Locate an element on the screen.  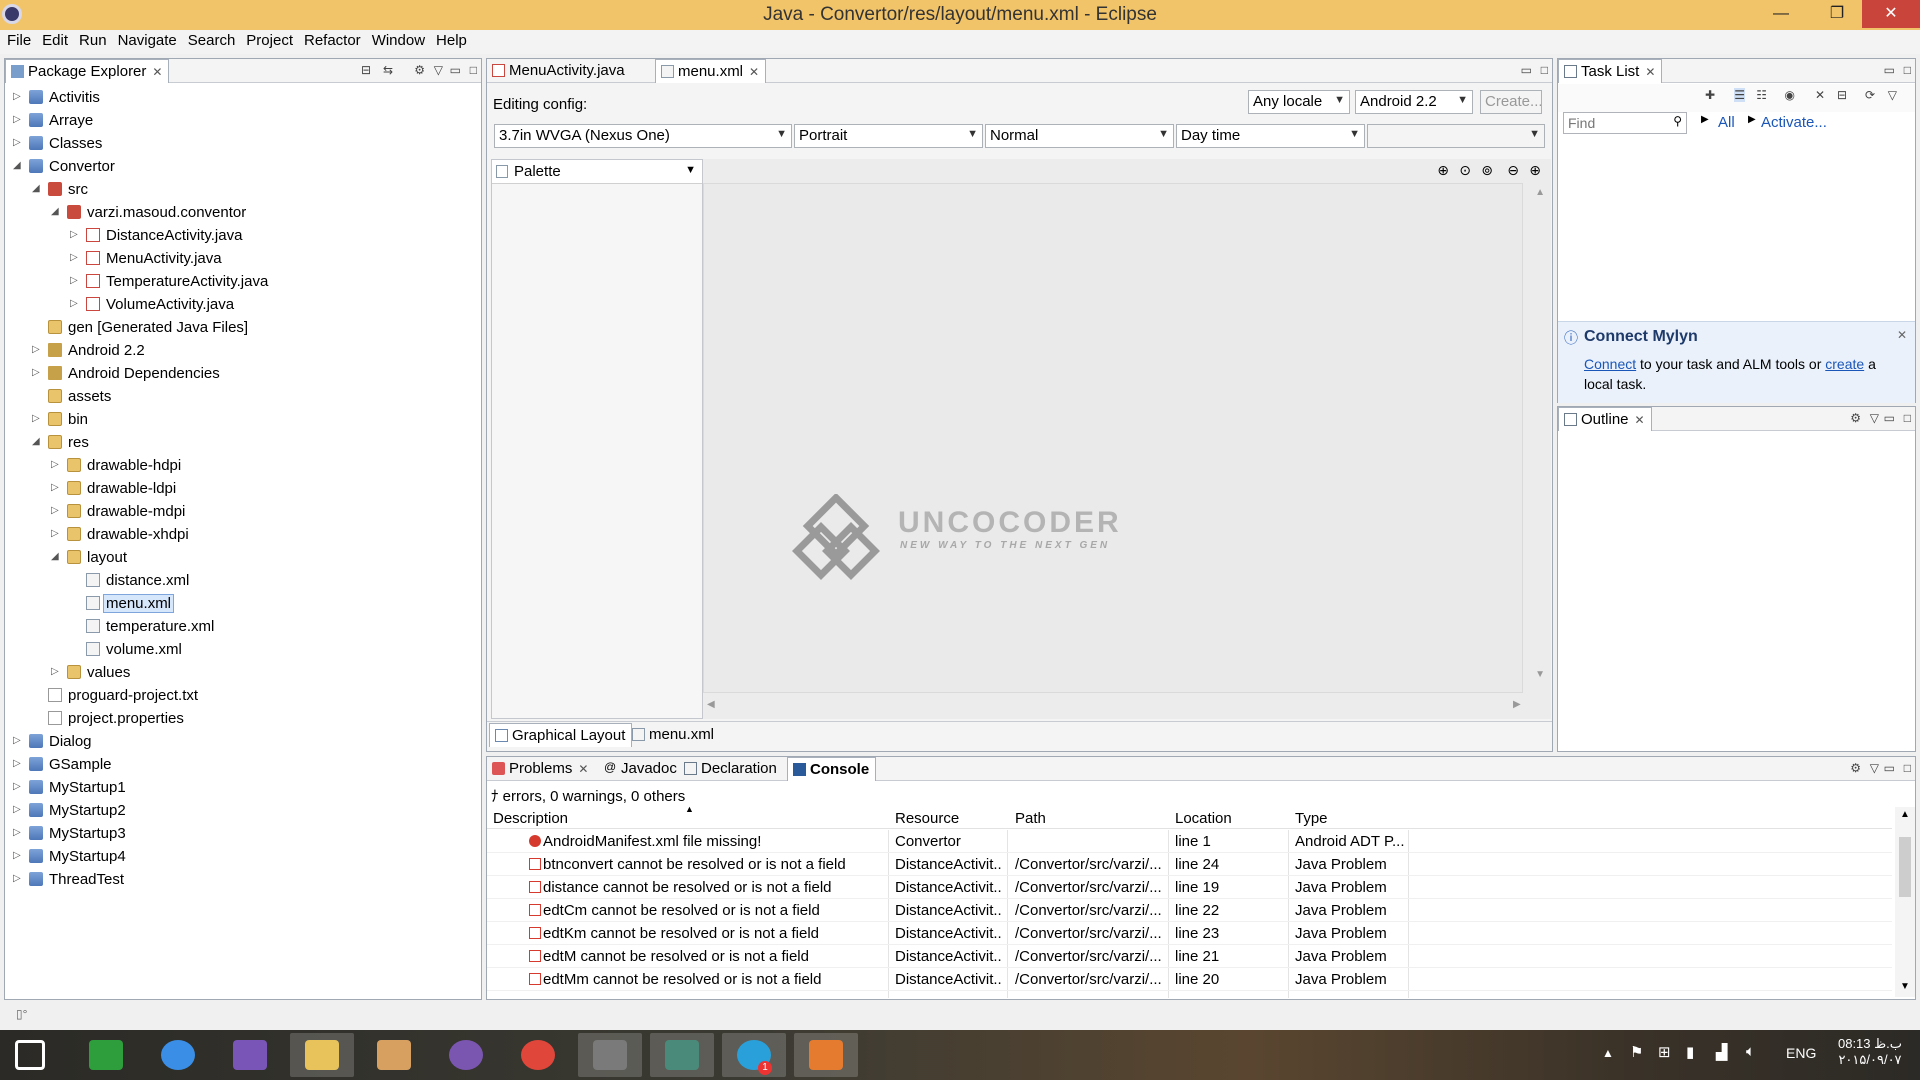
tree-item: menu.xml is located at coordinates (240, 603).